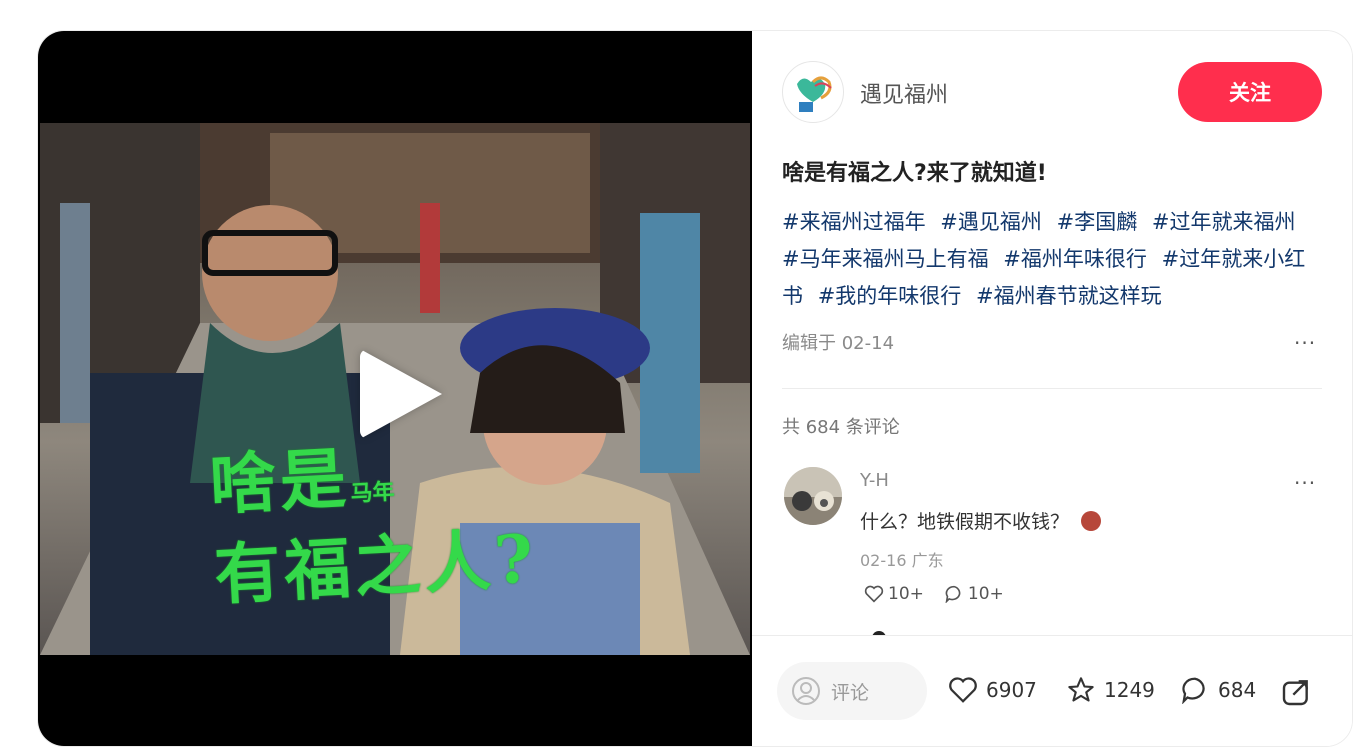 The height and width of the screenshot is (752, 1356). Describe the element at coordinates (991, 222) in the screenshot. I see `hashtag-link: #遇见福州` at that location.